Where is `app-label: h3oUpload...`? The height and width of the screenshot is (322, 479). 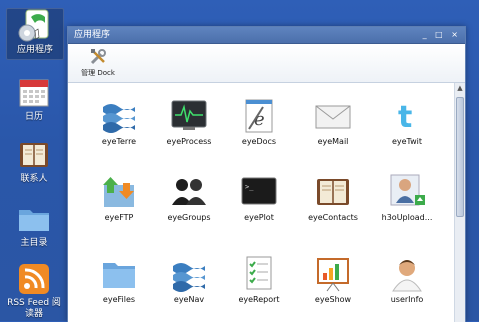
app-label: h3oUpload... is located at coordinates (407, 217).